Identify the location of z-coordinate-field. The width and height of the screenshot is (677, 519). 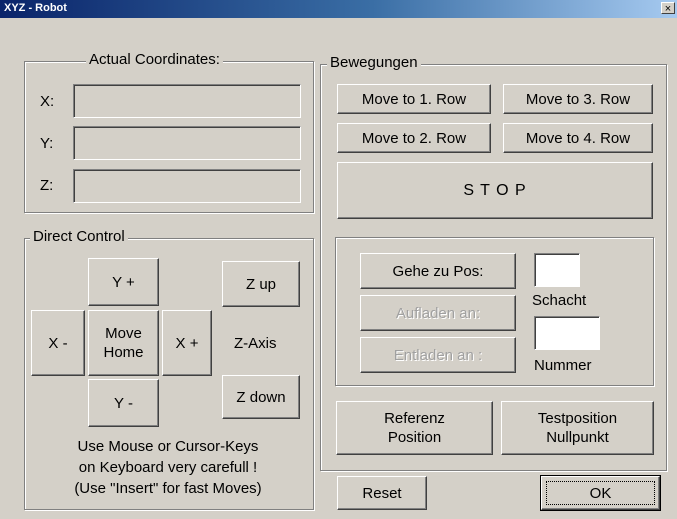
(187, 186).